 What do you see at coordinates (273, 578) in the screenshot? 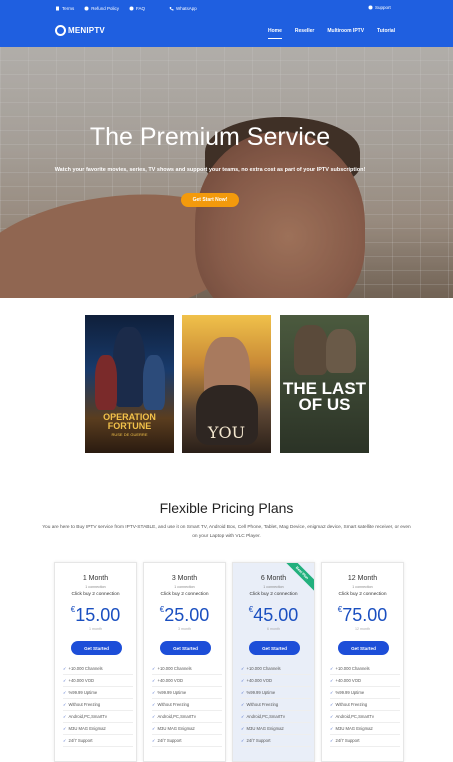
I see `plan-name: 6 Month` at bounding box center [273, 578].